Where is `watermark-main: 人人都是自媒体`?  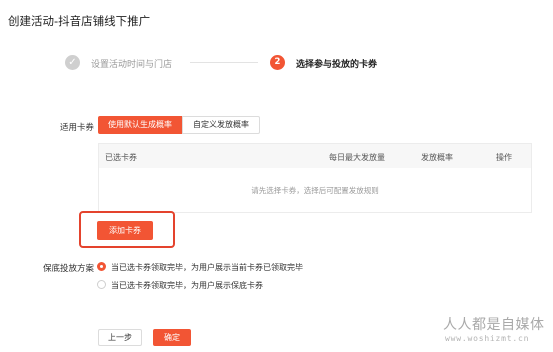
watermark-main: 人人都是自媒体 is located at coordinates (494, 325).